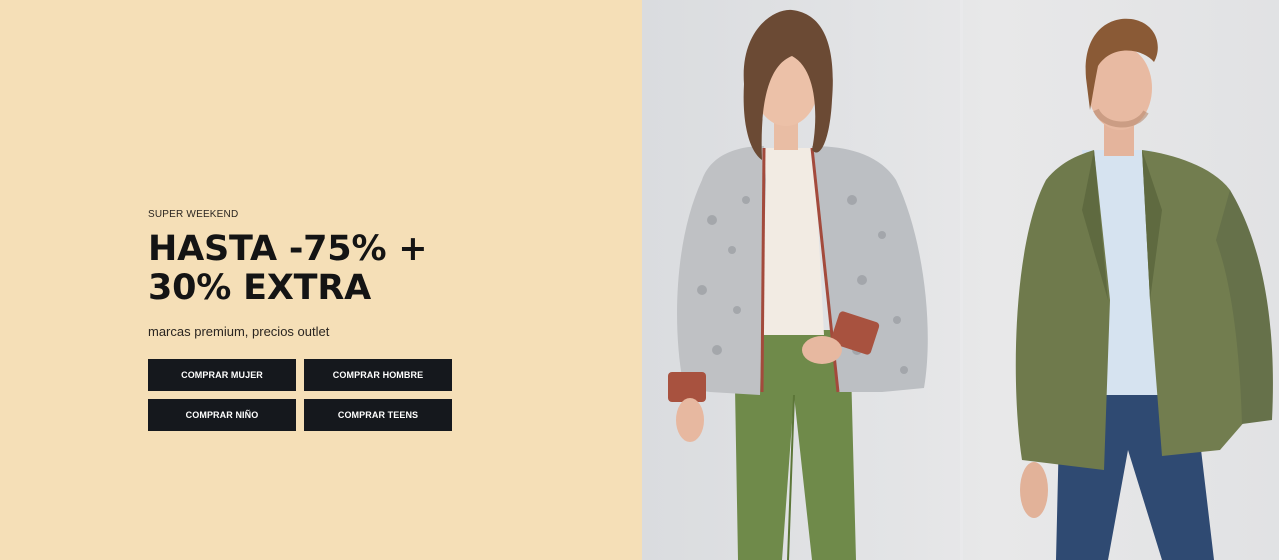  I want to click on shop-kids-button: COMPRAR NIÑO, so click(222, 415).